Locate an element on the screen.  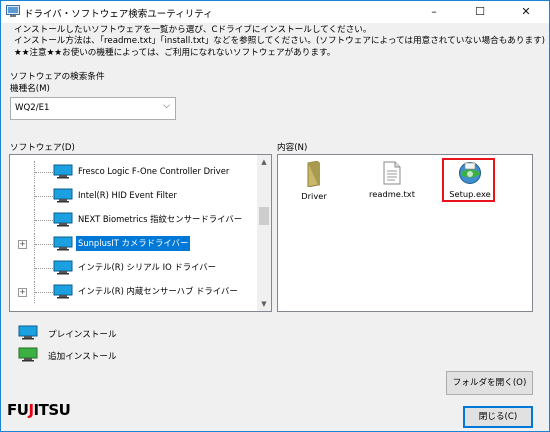
scrollbar-thumb is located at coordinates (264, 216).